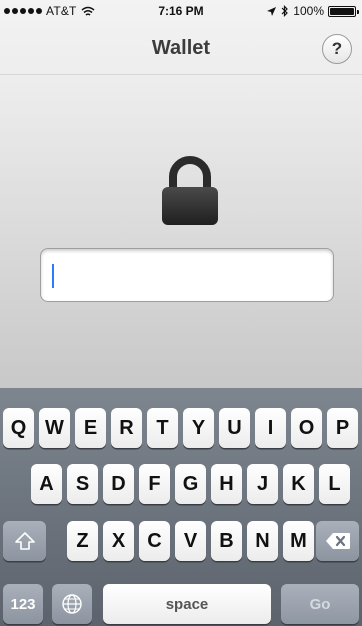 The image size is (362, 626). What do you see at coordinates (46, 484) in the screenshot?
I see `key-a: A` at bounding box center [46, 484].